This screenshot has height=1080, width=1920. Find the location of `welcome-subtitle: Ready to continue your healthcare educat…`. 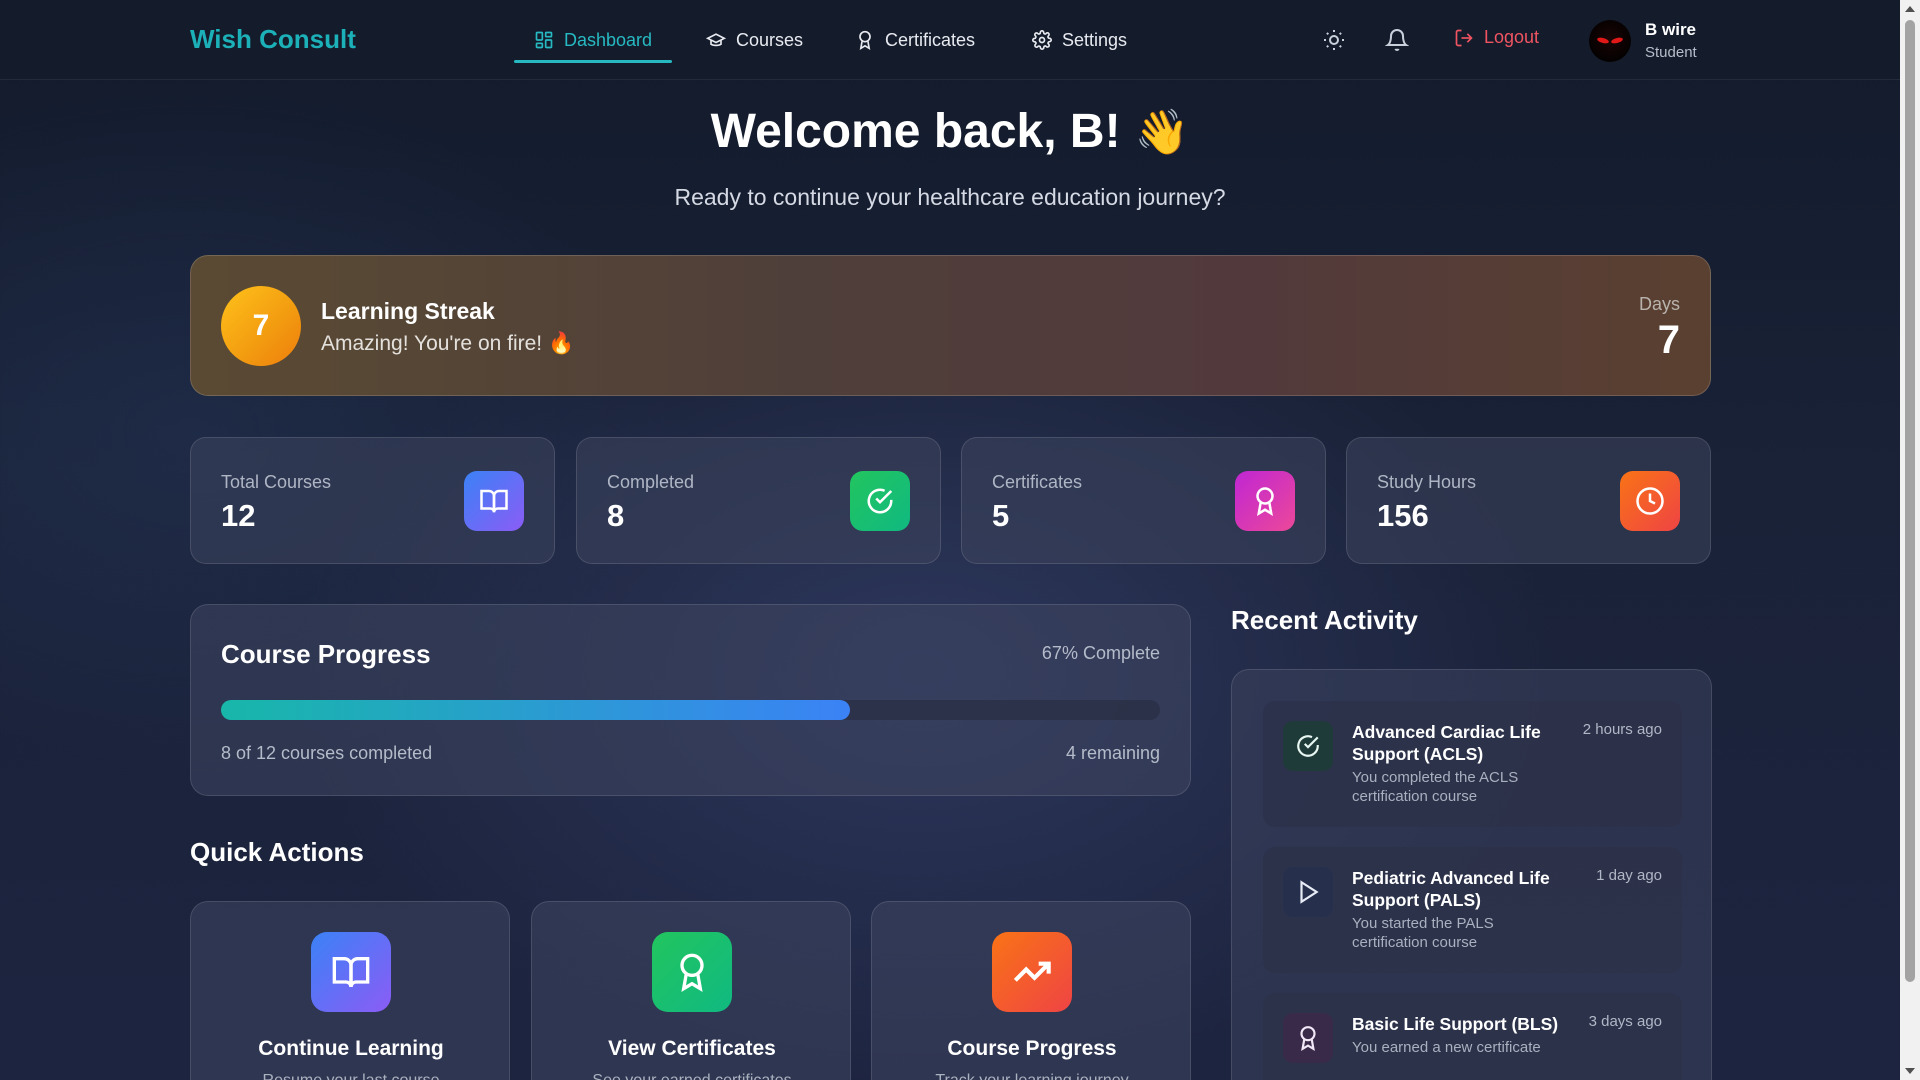

welcome-subtitle: Ready to continue your healthcare educat… is located at coordinates (950, 197).